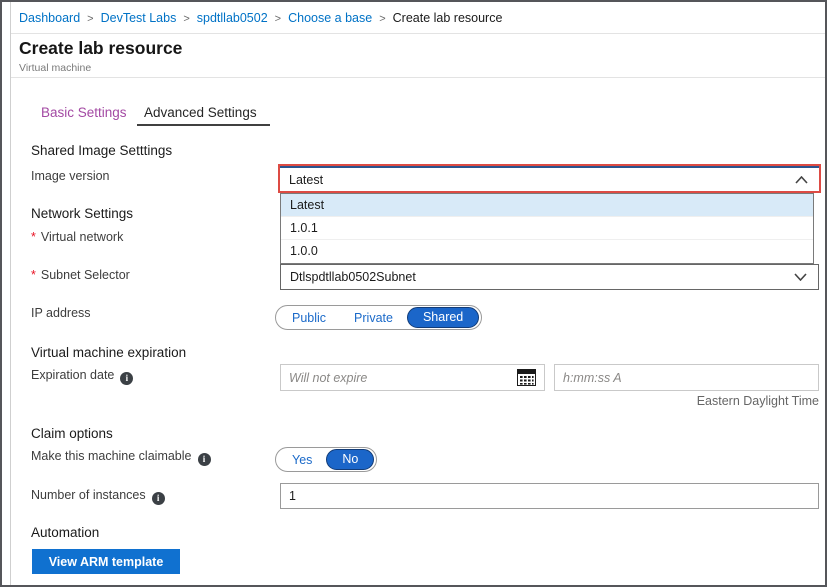 Image resolution: width=827 pixels, height=587 pixels. What do you see at coordinates (203, 125) in the screenshot?
I see `active-tab-underline` at bounding box center [203, 125].